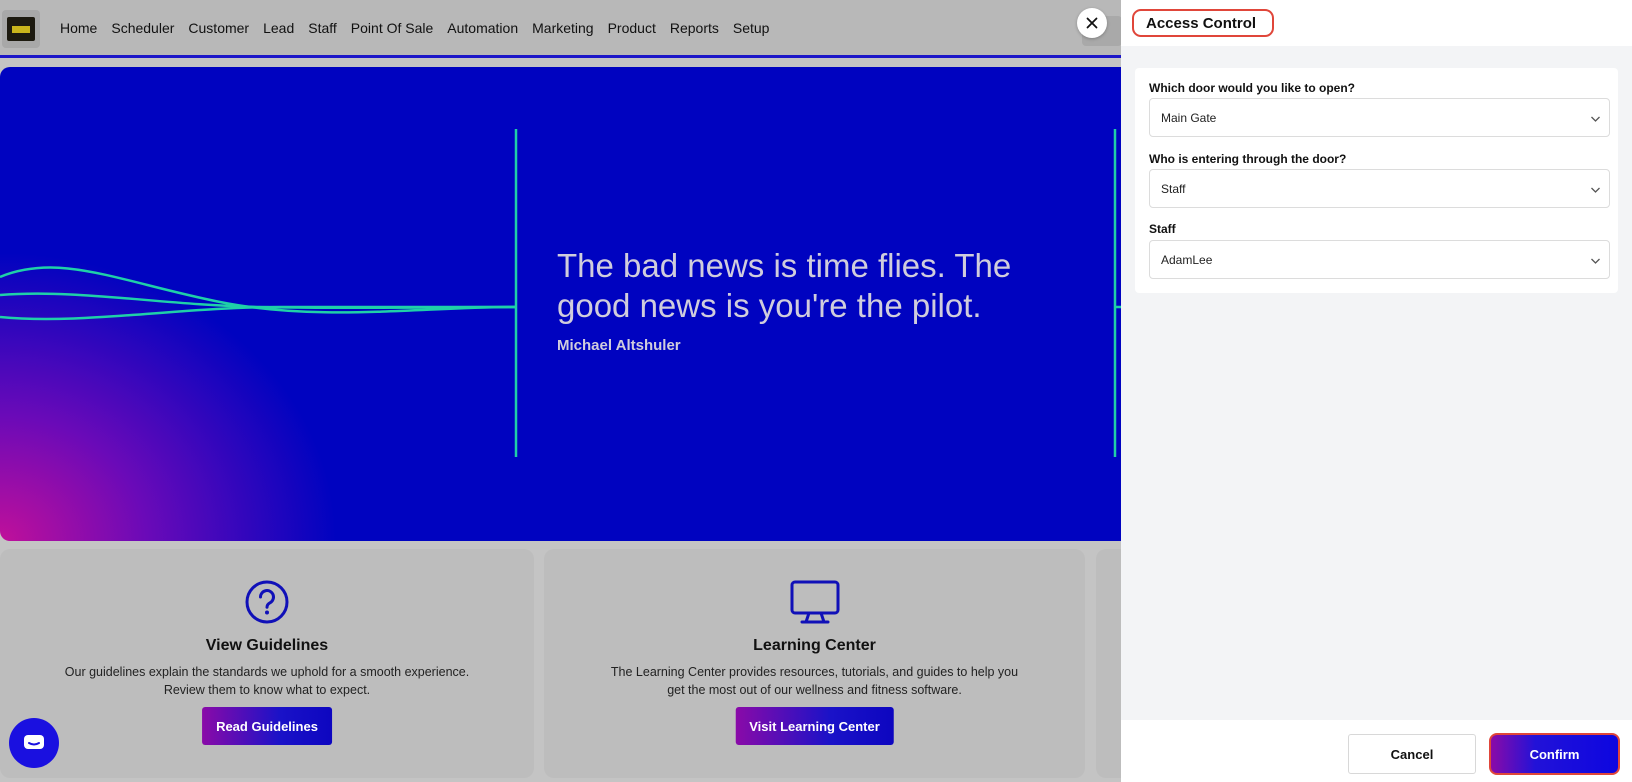 Image resolution: width=1632 pixels, height=782 pixels. Describe the element at coordinates (142, 28) in the screenshot. I see `nav-item-scheduler: Scheduler` at that location.